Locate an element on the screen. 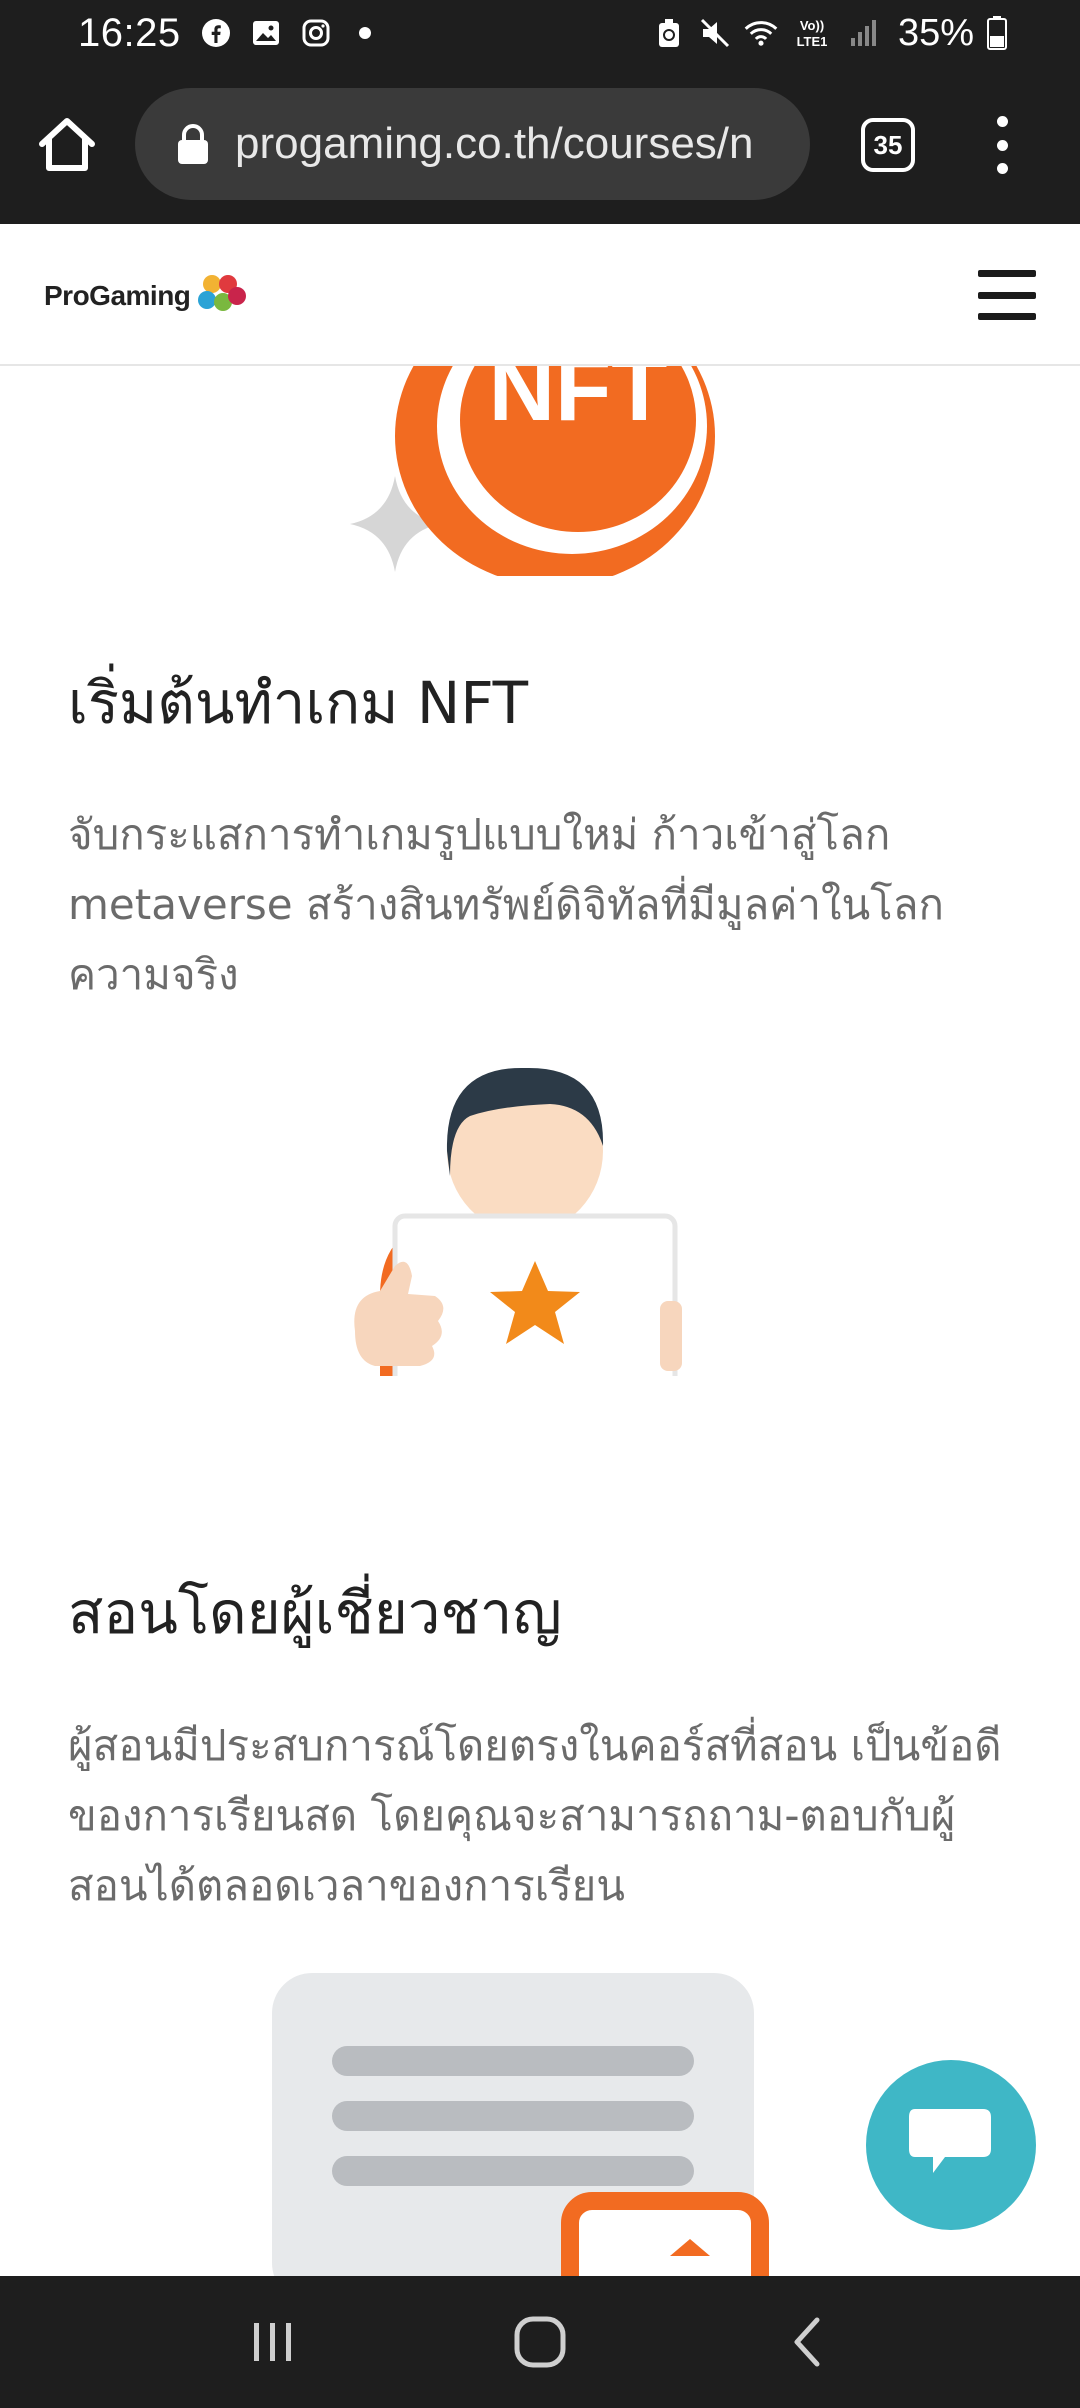 This screenshot has width=1080, height=2408. section-title-nft: เริ่มต้นทำเกม NFT is located at coordinates (298, 703).